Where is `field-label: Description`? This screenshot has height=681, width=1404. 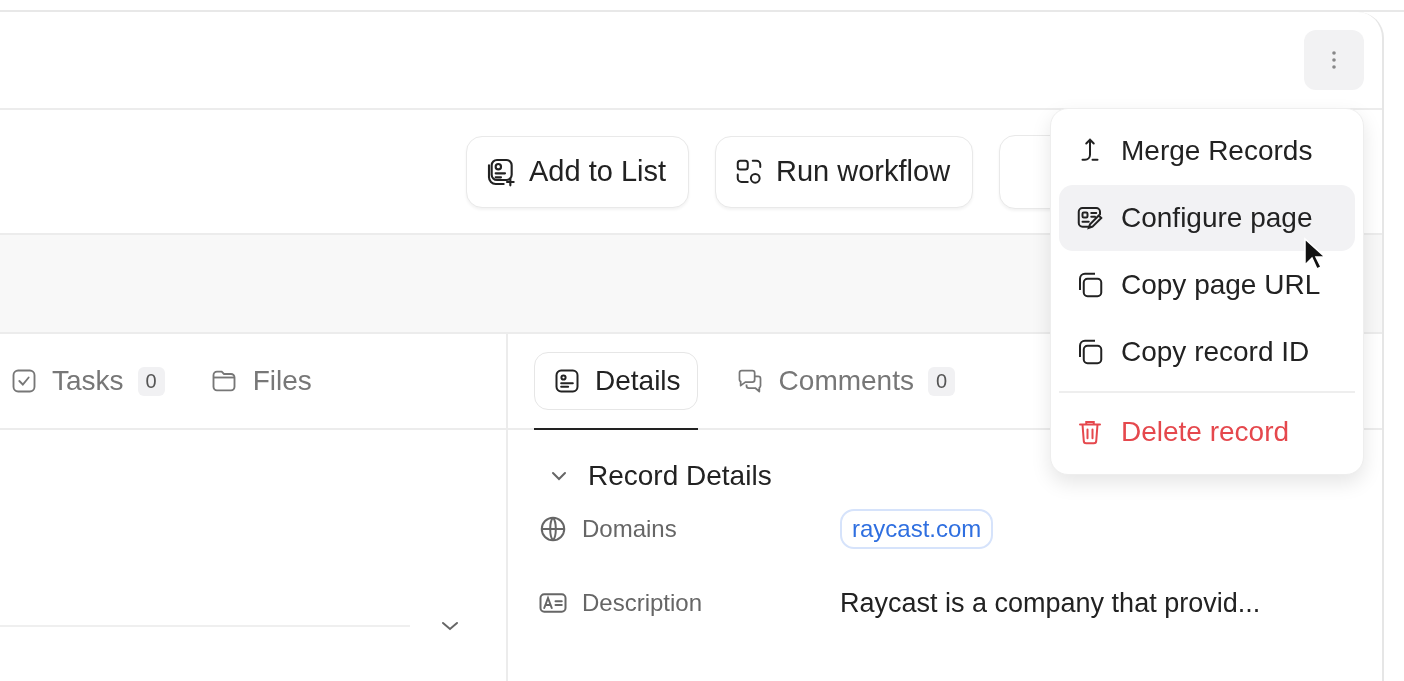
field-label: Description is located at coordinates (642, 603).